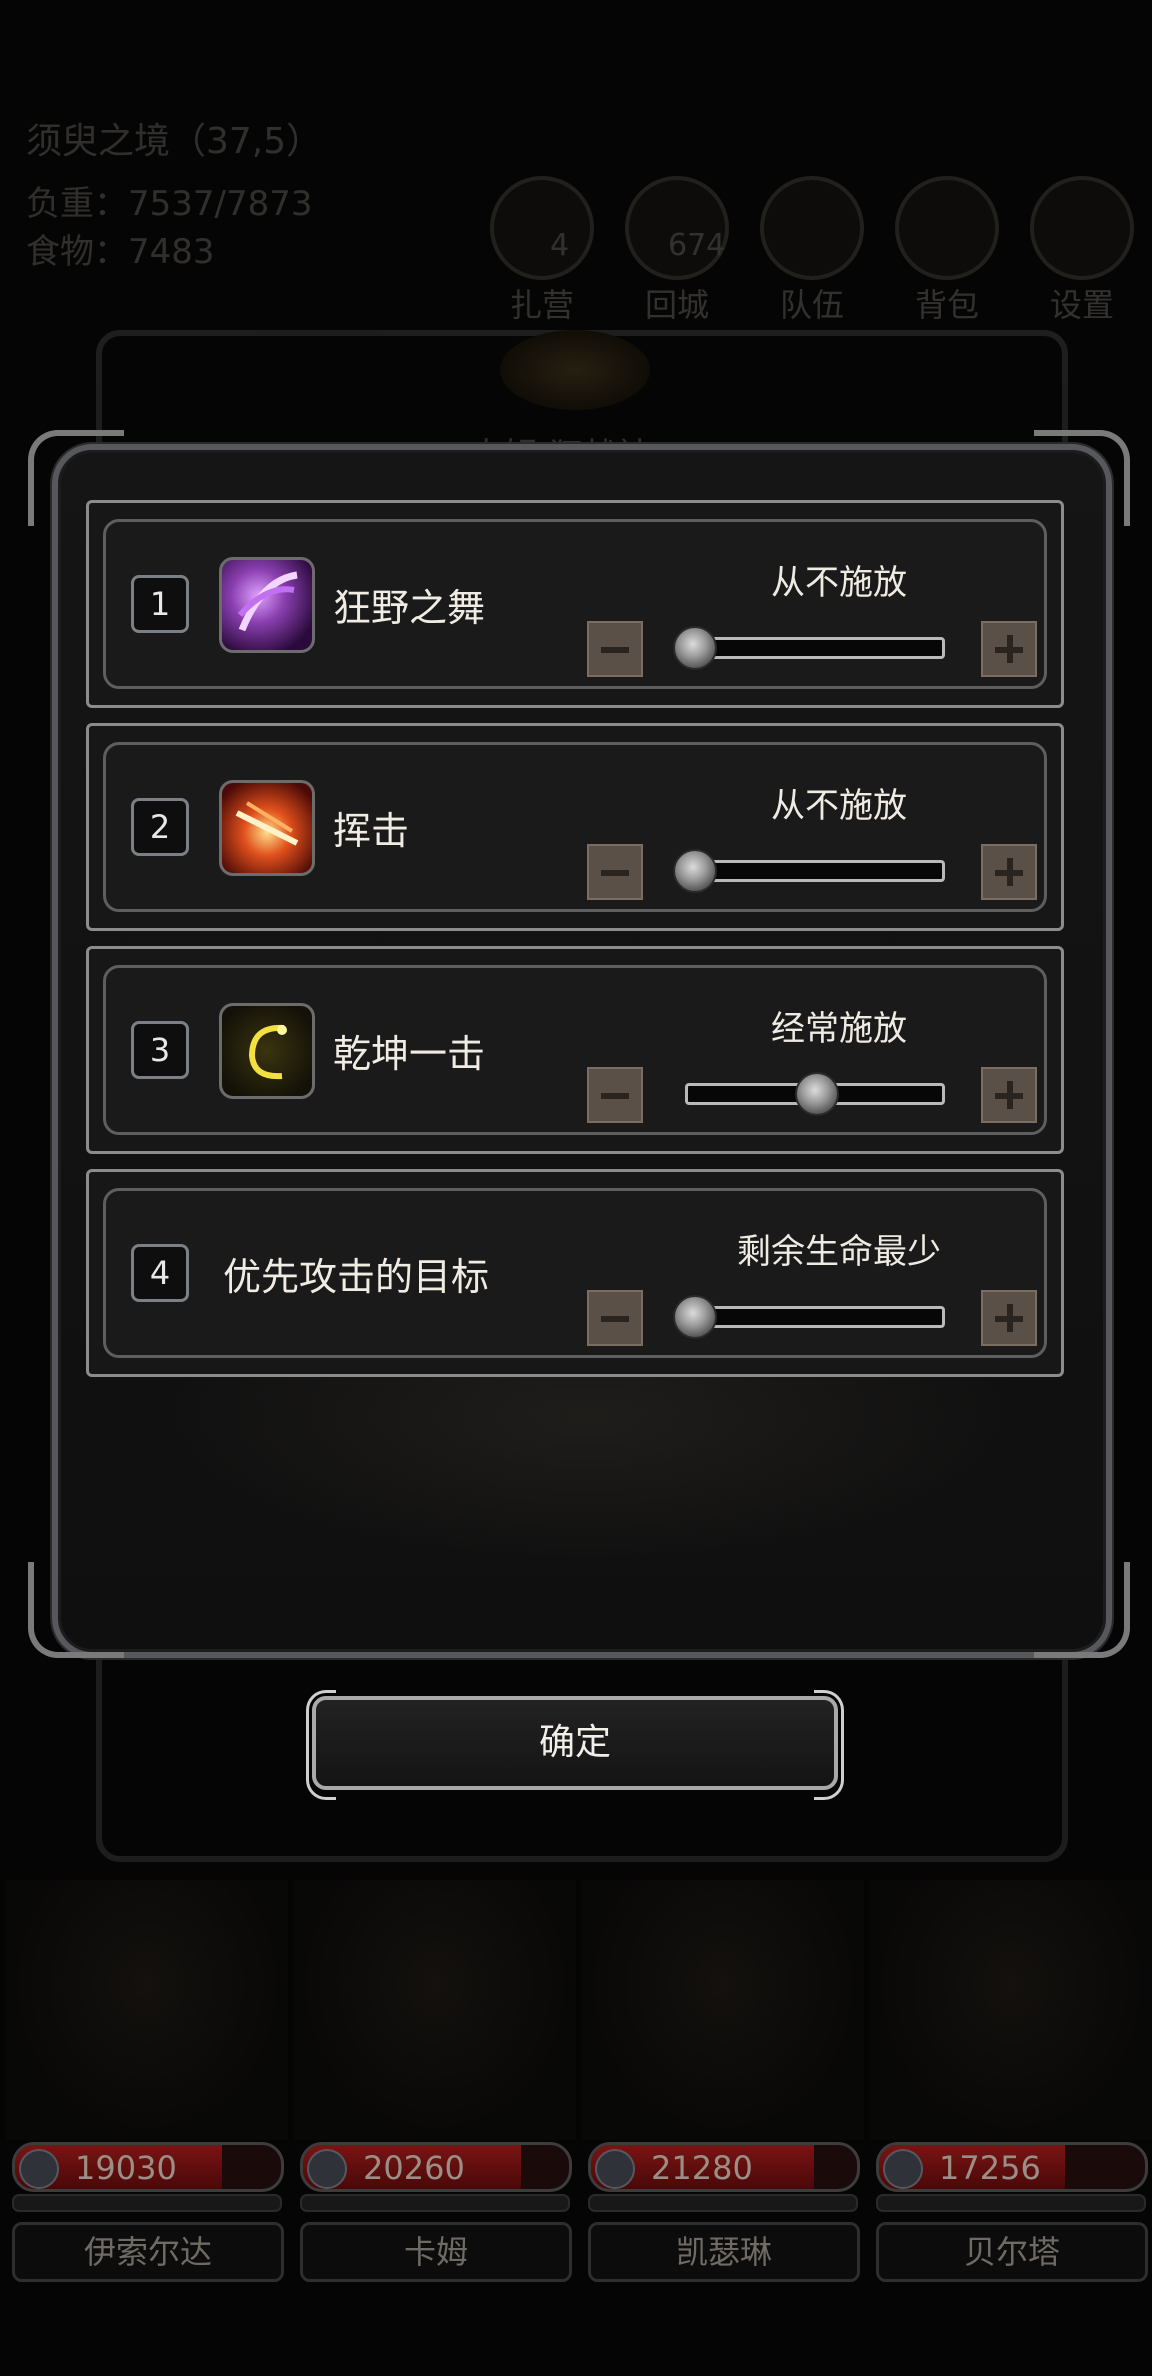  I want to click on swing-strike-icon, so click(267, 828).